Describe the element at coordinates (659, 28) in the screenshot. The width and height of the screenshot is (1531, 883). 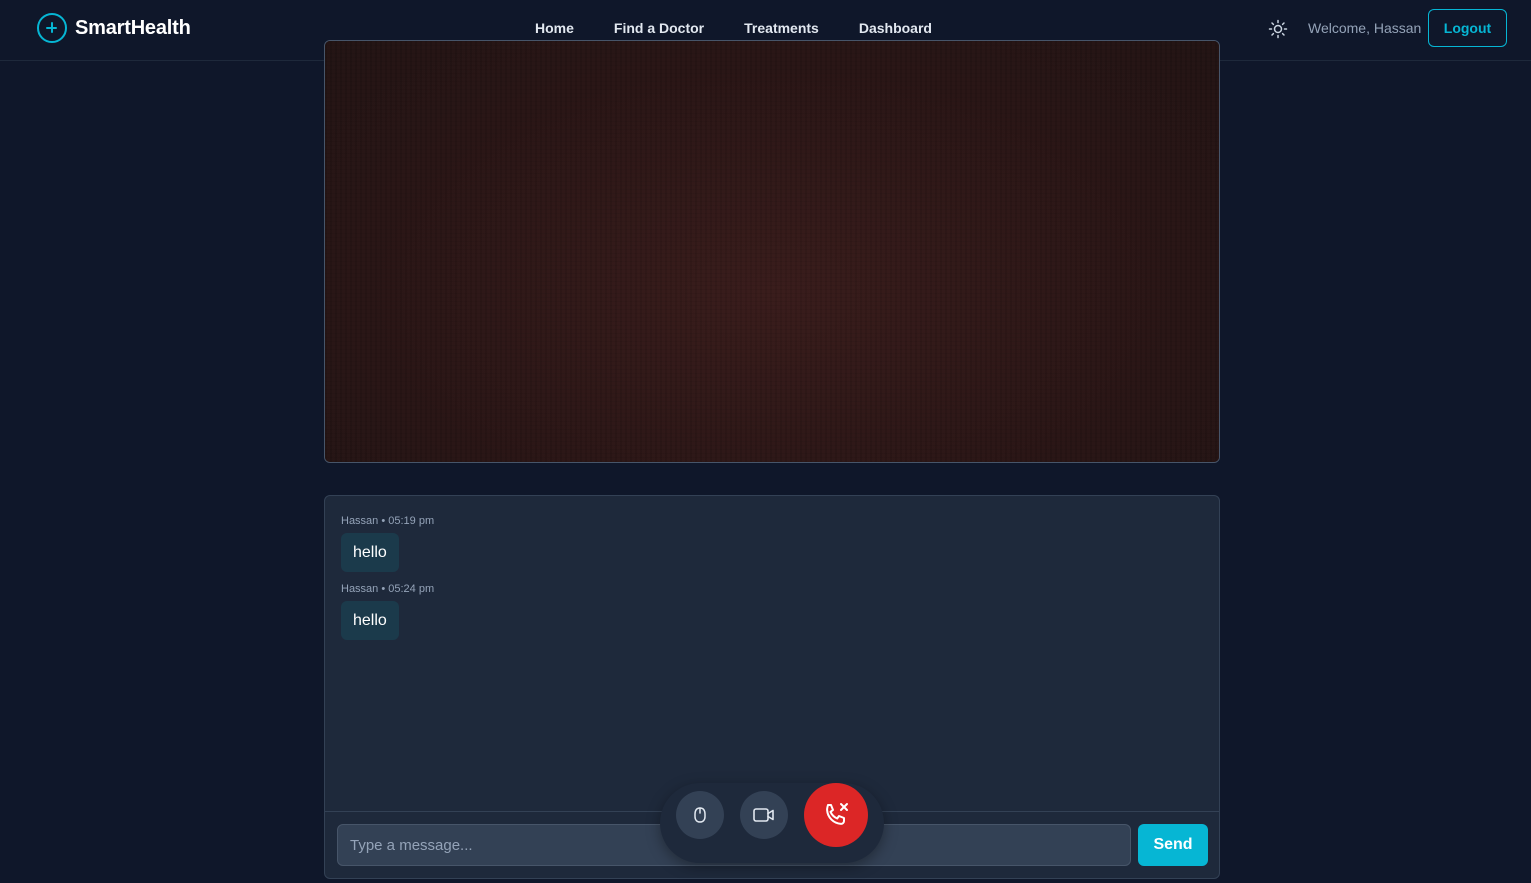
I see `nav-link-find-a-doctor: Find a Doctor` at that location.